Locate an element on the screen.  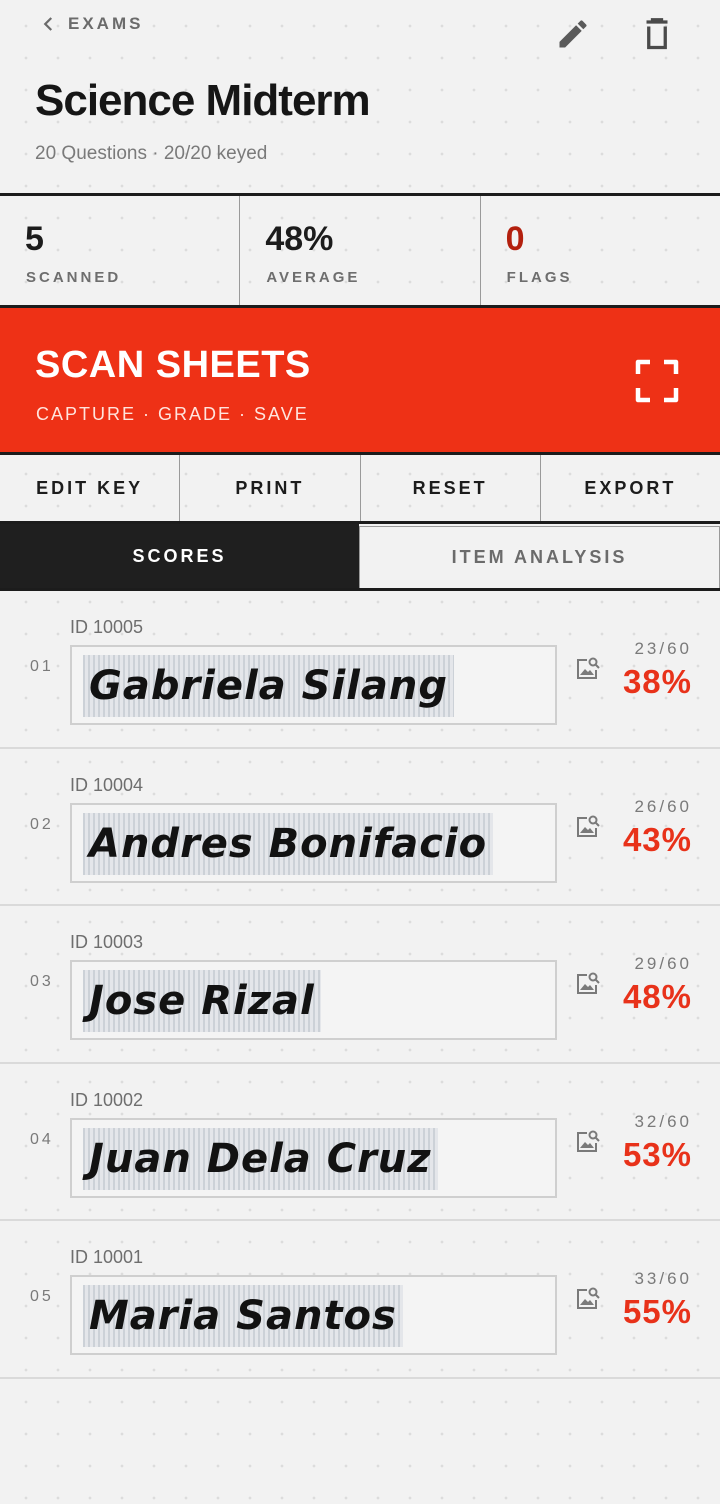
delete-button is located at coordinates (657, 34).